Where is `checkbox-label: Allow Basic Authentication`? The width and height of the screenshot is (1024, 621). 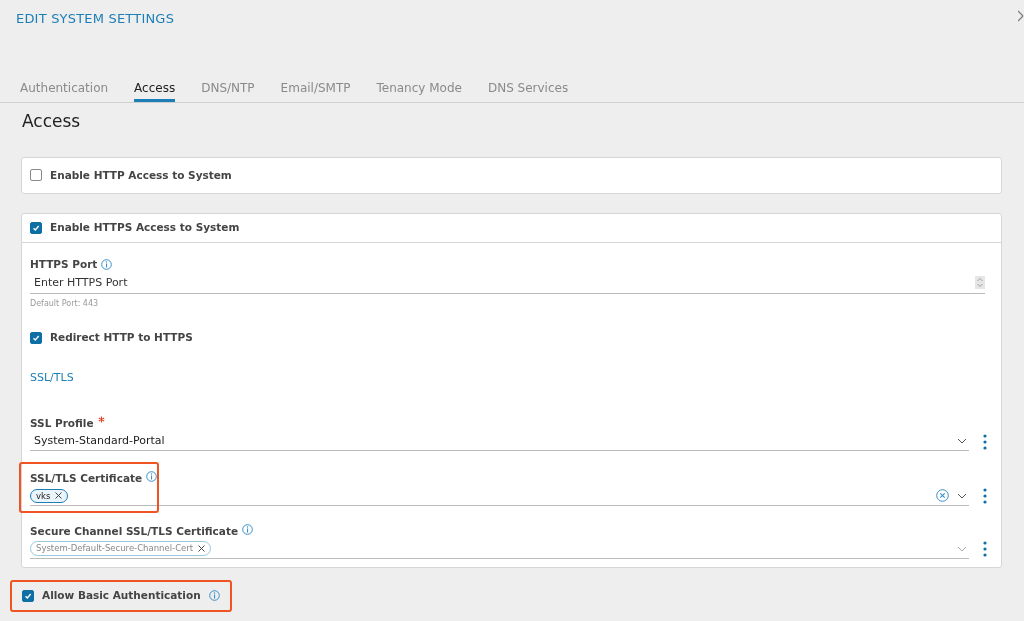
checkbox-label: Allow Basic Authentication is located at coordinates (121, 595).